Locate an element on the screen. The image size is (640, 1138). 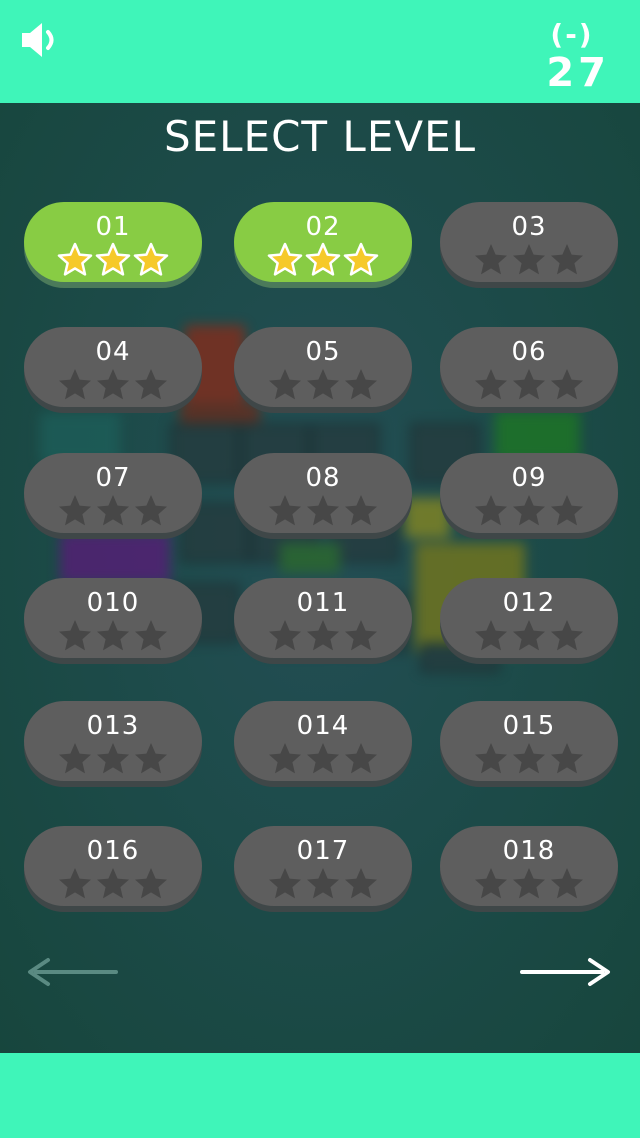
arrow-left-icon is located at coordinates (73, 972).